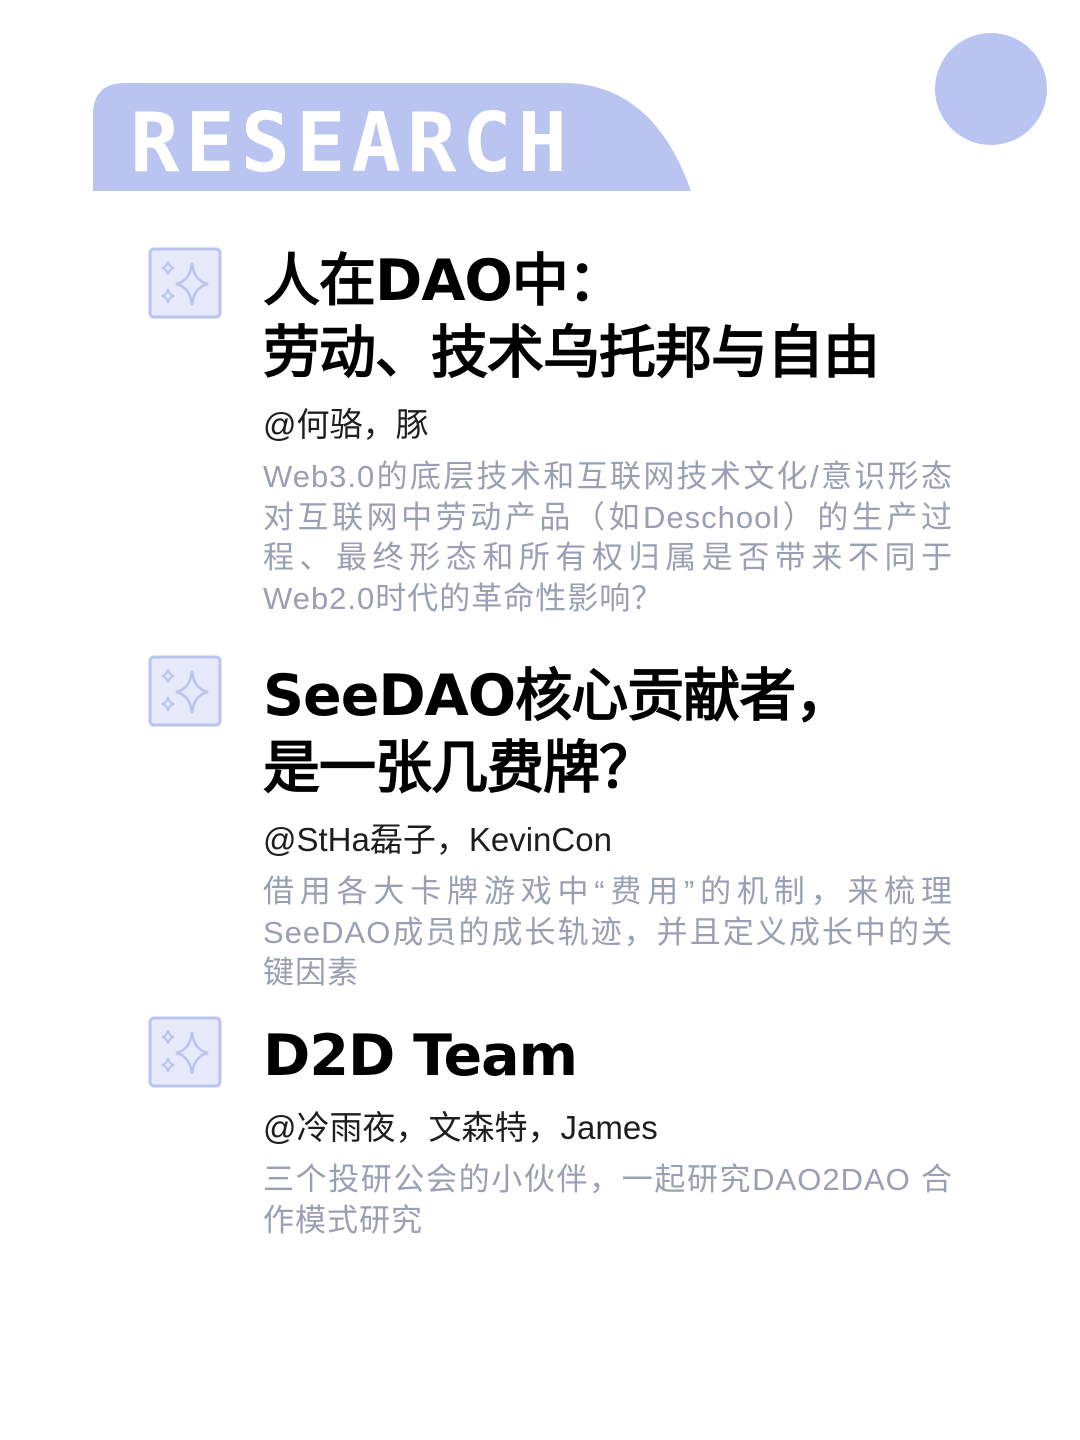 Image resolution: width=1080 pixels, height=1440 pixels. What do you see at coordinates (346, 424) in the screenshot?
I see `item-authors: @何骆，豚` at bounding box center [346, 424].